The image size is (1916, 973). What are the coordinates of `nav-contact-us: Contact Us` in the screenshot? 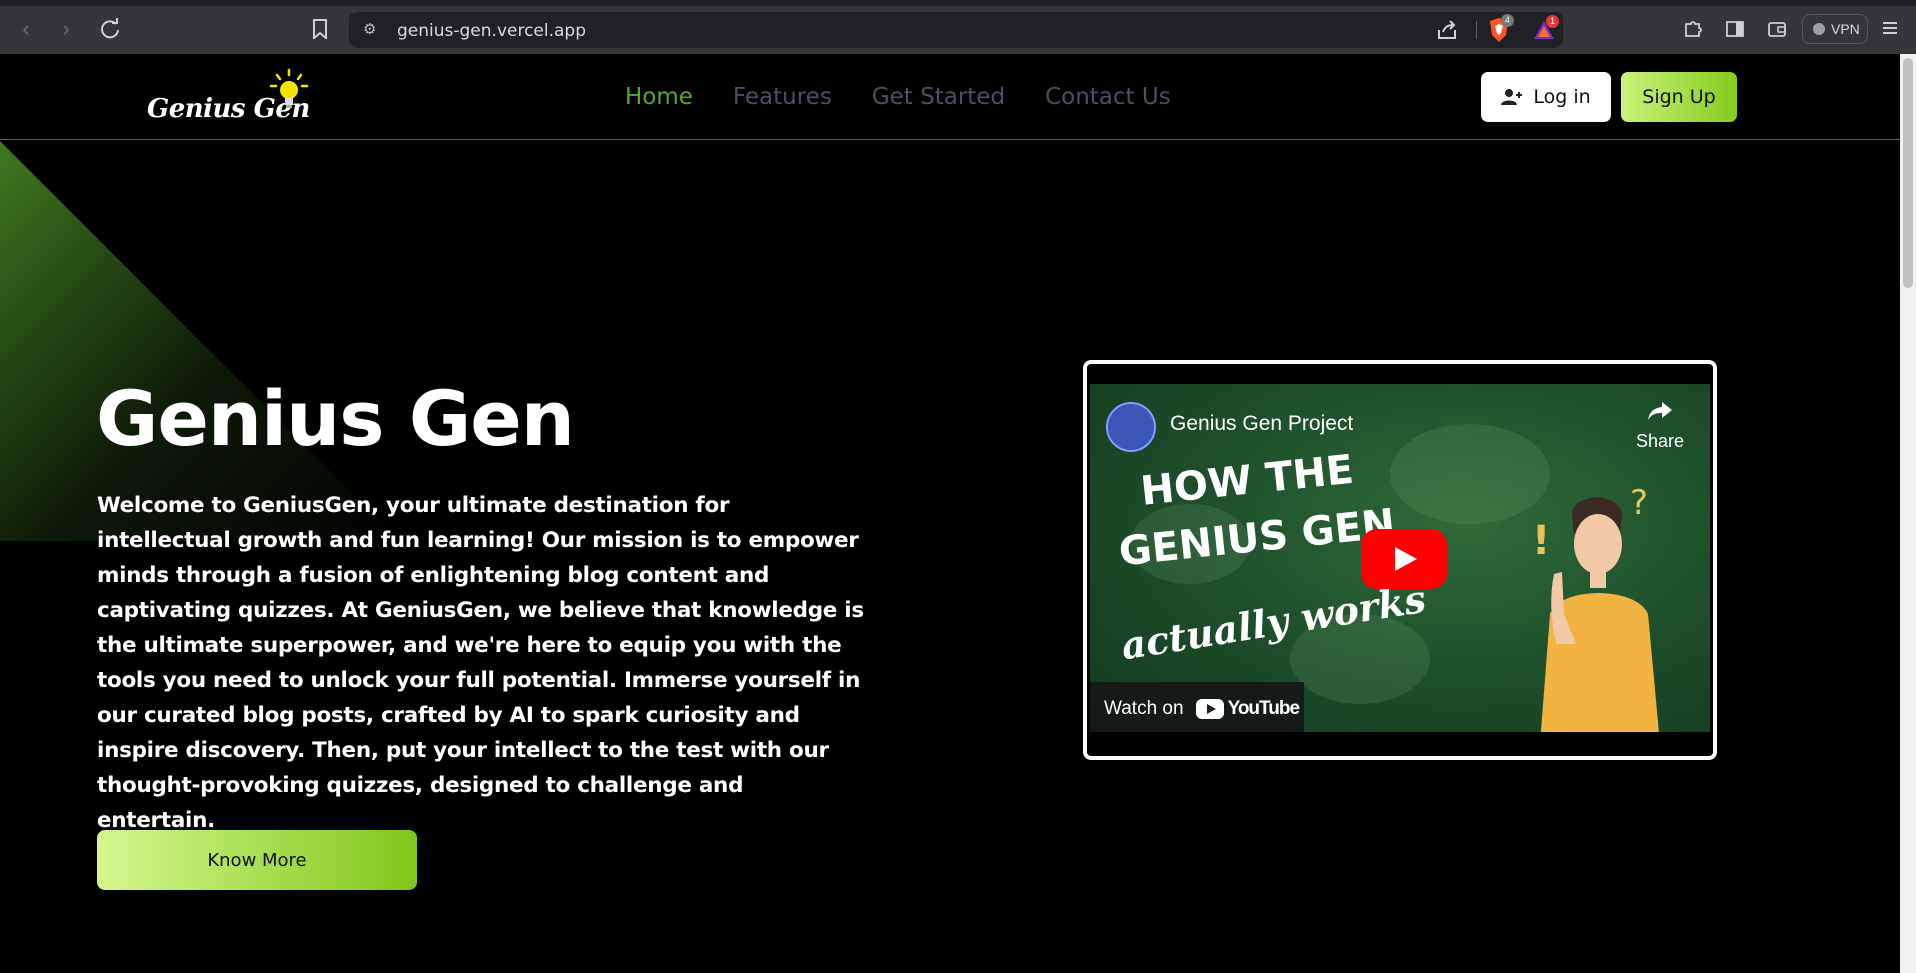 It's located at (1108, 97).